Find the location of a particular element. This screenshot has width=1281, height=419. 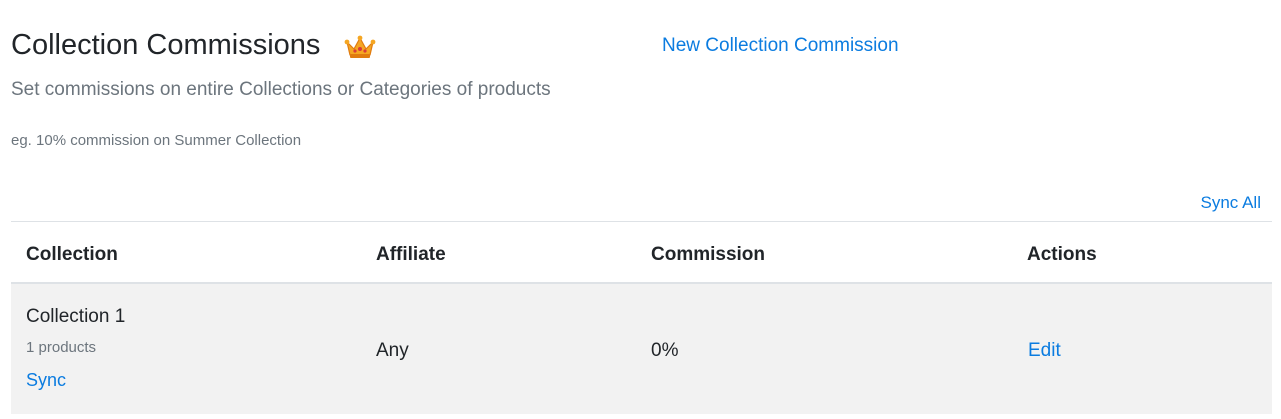

column-header-commission: Commission is located at coordinates (708, 254).